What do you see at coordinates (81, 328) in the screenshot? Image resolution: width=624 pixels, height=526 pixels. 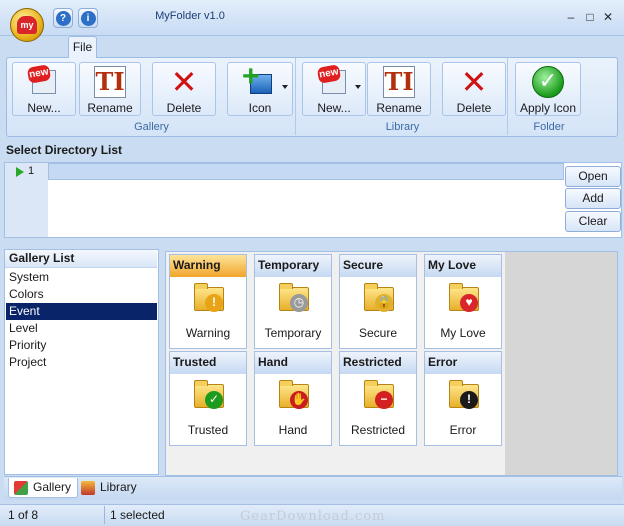 I see `list-item: Level` at bounding box center [81, 328].